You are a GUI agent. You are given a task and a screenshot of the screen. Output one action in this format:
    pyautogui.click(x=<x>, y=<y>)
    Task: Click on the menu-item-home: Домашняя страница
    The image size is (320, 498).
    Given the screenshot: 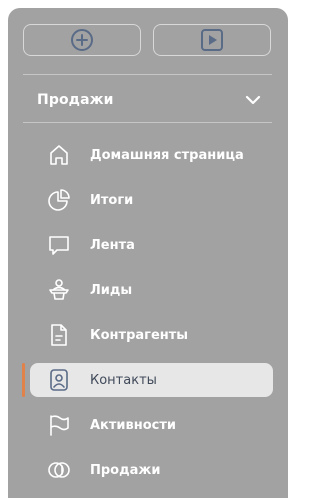 What is the action you would take?
    pyautogui.click(x=151, y=155)
    